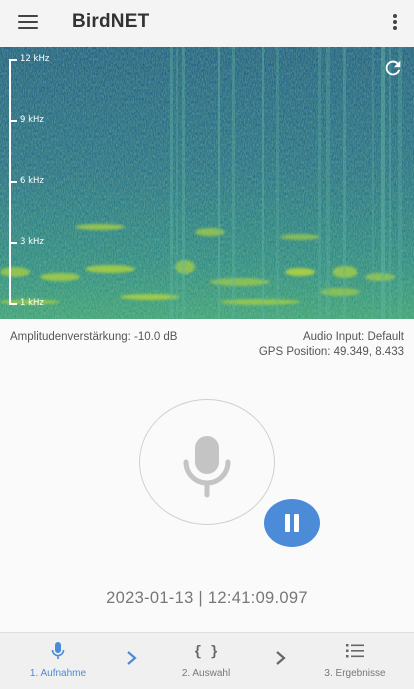 The height and width of the screenshot is (689, 414). I want to click on nav-label-results: 3. Ergebnisse, so click(355, 673).